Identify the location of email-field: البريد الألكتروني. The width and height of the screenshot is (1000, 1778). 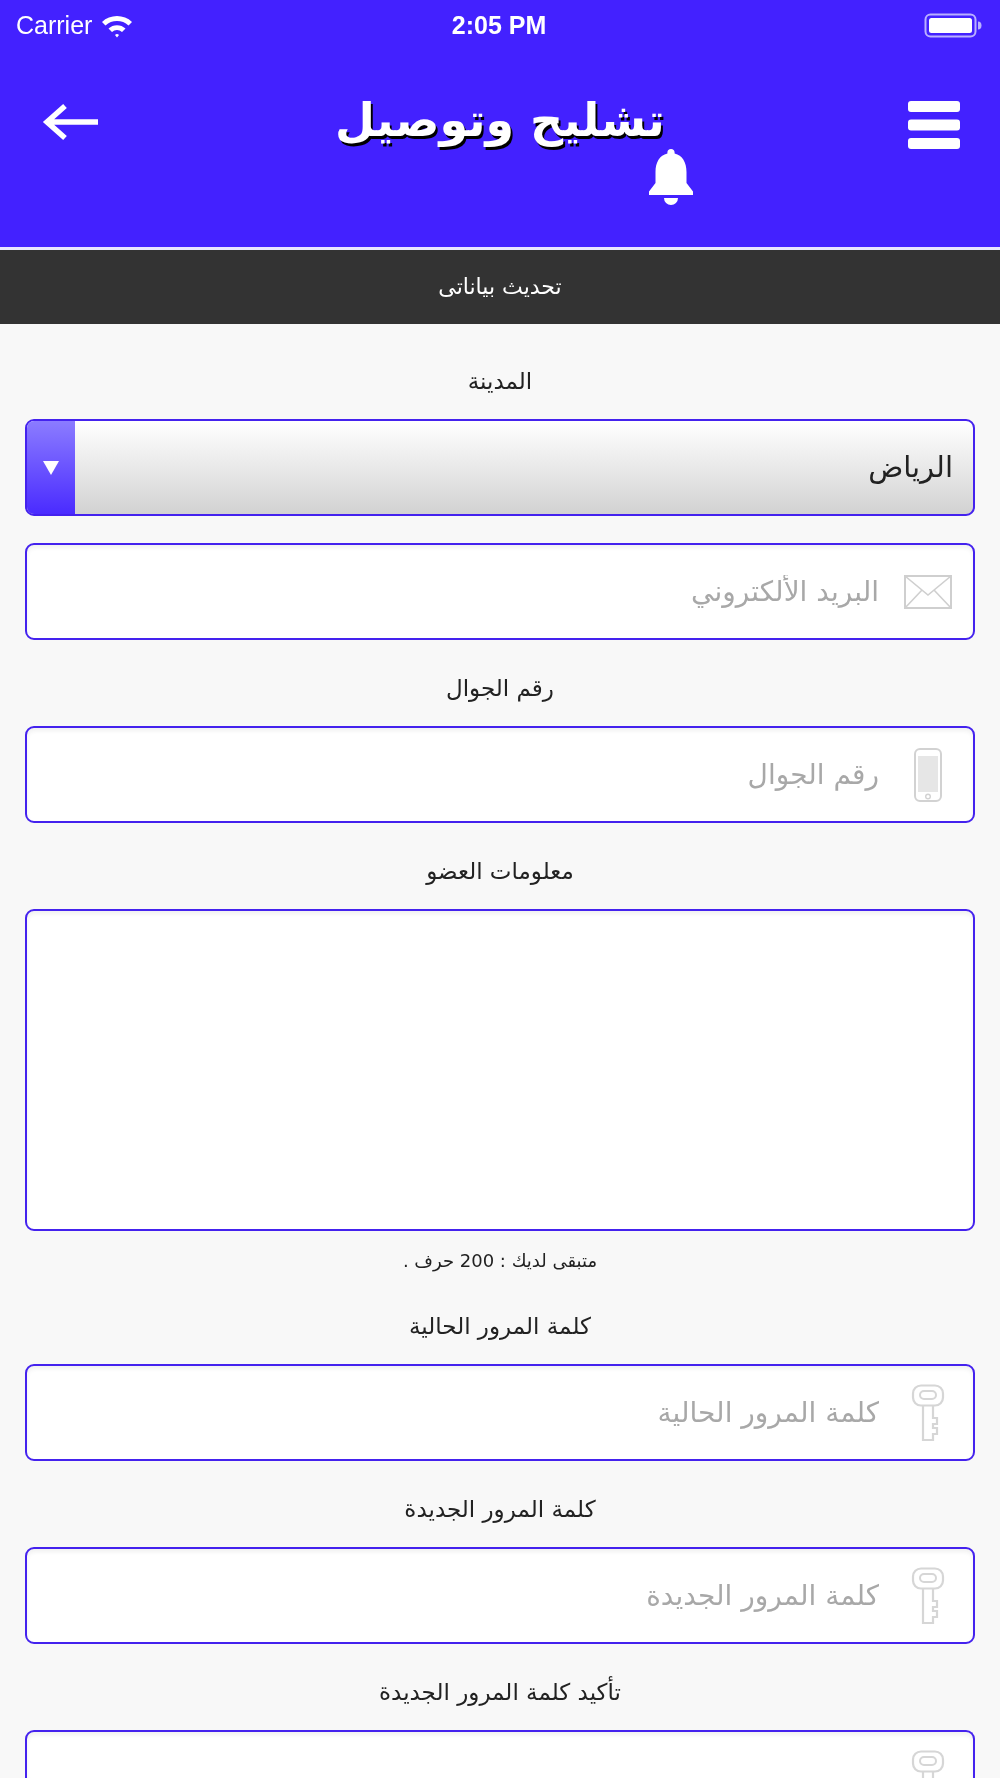
(500, 591).